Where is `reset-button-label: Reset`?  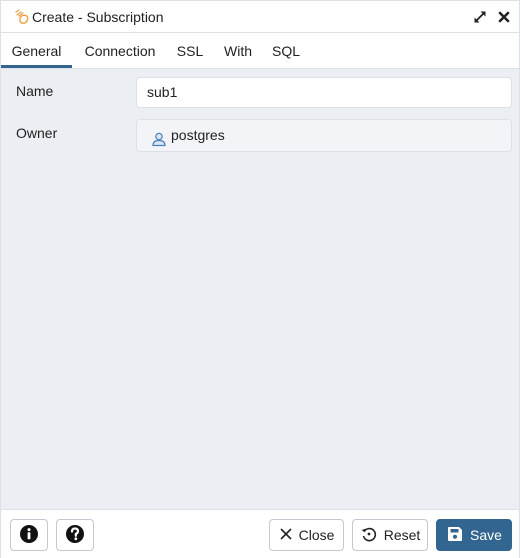
reset-button-label: Reset is located at coordinates (402, 535).